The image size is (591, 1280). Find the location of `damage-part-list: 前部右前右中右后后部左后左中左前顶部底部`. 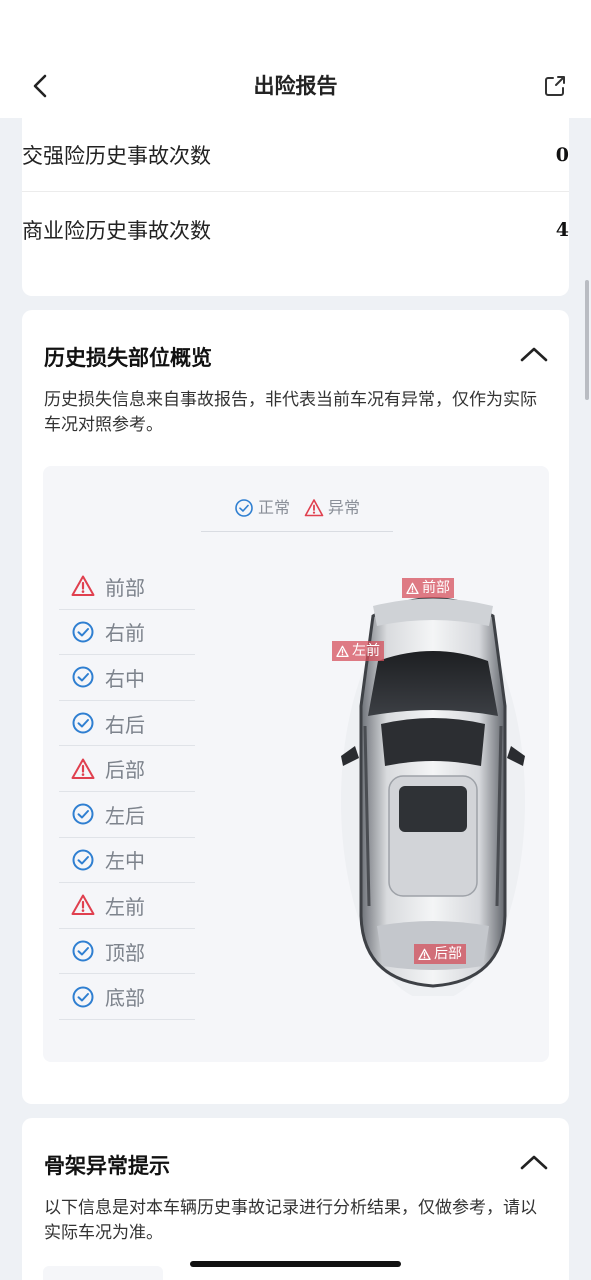

damage-part-list: 前部右前右中右后后部左后左中左前顶部底部 is located at coordinates (127, 792).